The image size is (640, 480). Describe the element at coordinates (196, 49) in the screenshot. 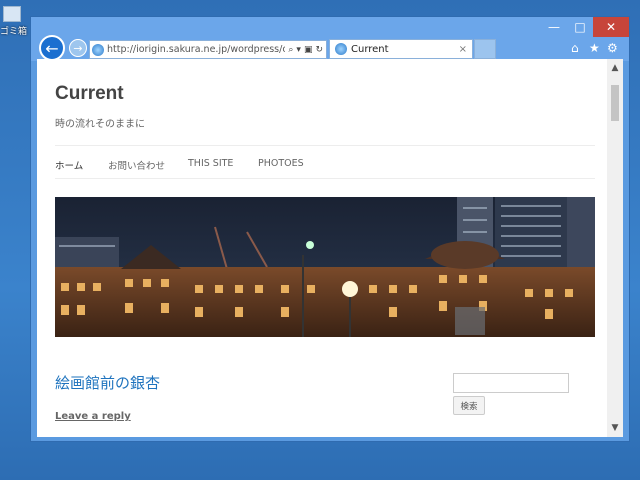

I see `address-url: http://iorigin.sakura.ne.jp/wordpress/cu` at that location.